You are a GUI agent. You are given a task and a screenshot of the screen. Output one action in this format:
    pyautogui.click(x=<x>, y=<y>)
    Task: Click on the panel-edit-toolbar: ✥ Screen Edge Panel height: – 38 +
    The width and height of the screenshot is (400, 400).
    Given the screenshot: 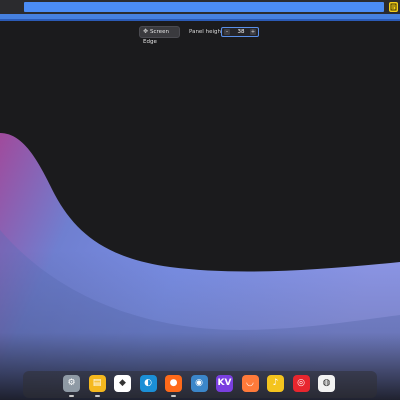 What is the action you would take?
    pyautogui.click(x=200, y=34)
    